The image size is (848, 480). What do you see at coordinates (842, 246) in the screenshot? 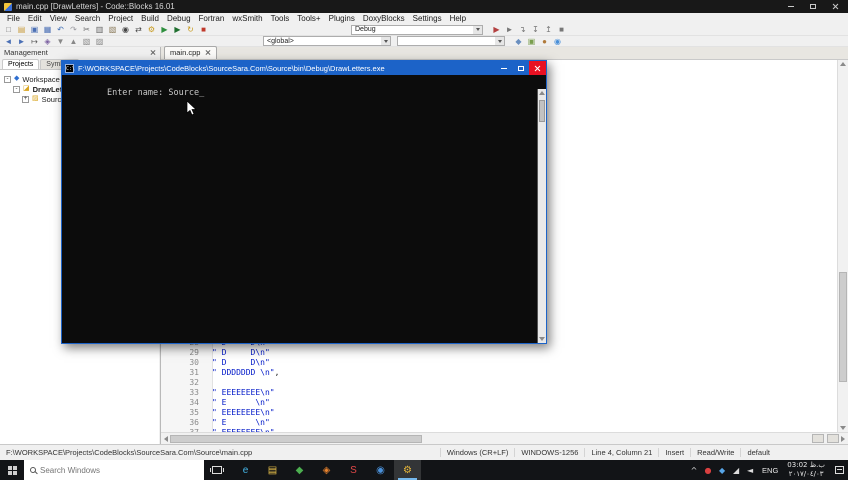
I see `editor-vertical-scrollbar` at bounding box center [842, 246].